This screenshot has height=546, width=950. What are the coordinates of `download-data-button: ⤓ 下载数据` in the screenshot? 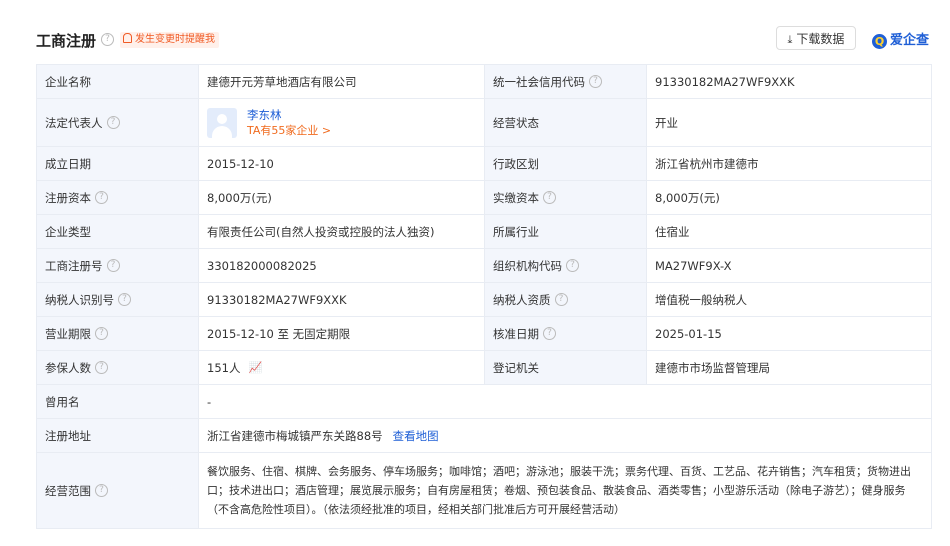 It's located at (816, 38).